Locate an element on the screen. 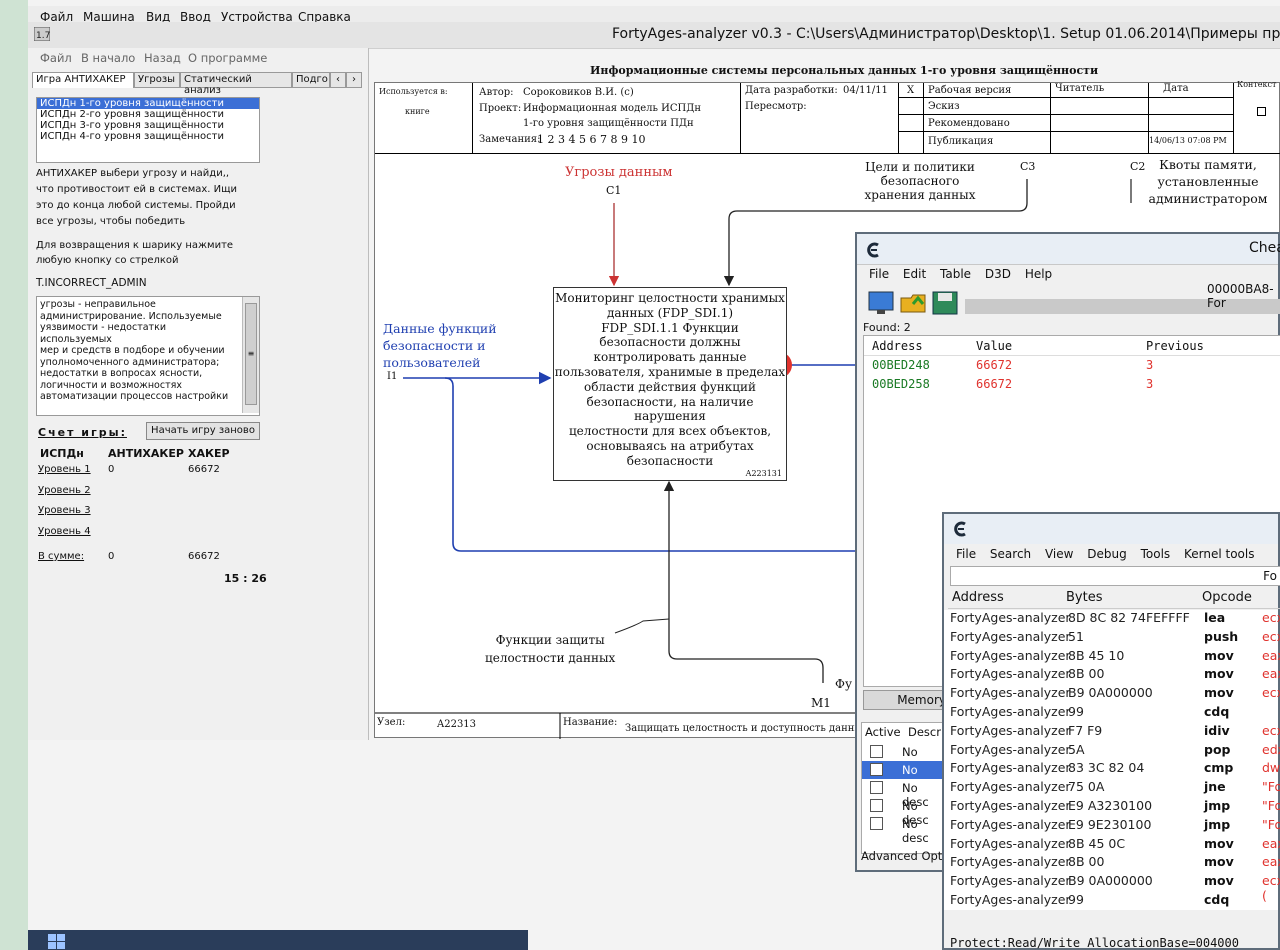 The image size is (1280, 950). menu-file: Файл is located at coordinates (56, 58).